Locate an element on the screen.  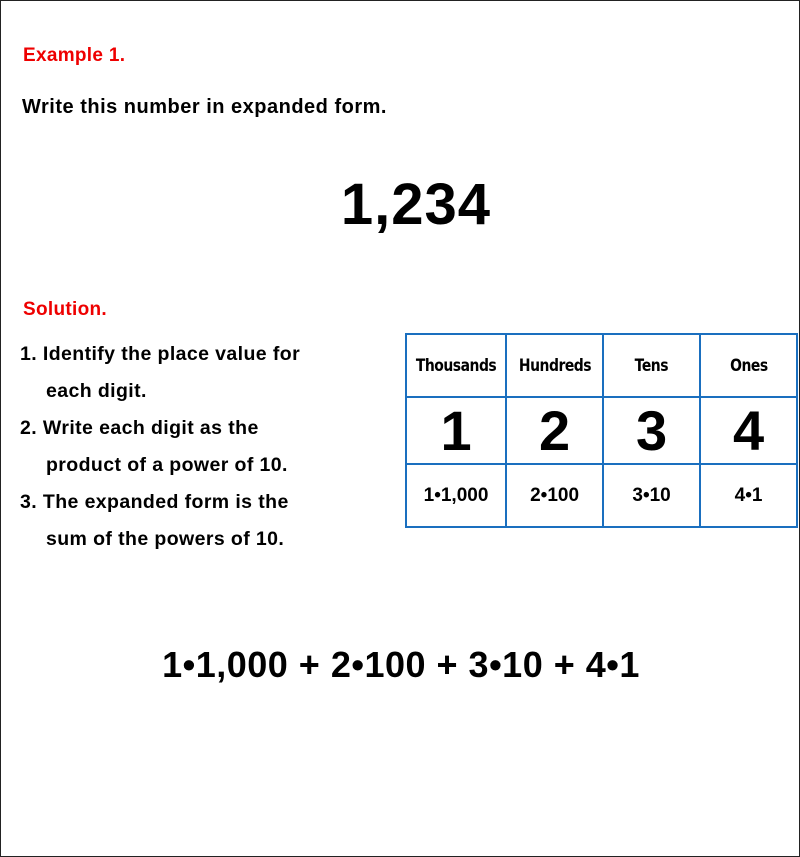
table-digit-row: 1 2 3 4 is located at coordinates (601, 430).